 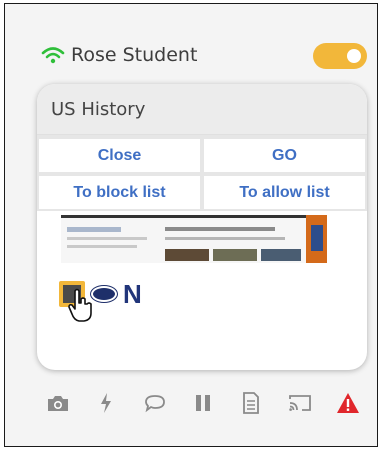 I want to click on student-name: Rose Student, so click(x=134, y=55).